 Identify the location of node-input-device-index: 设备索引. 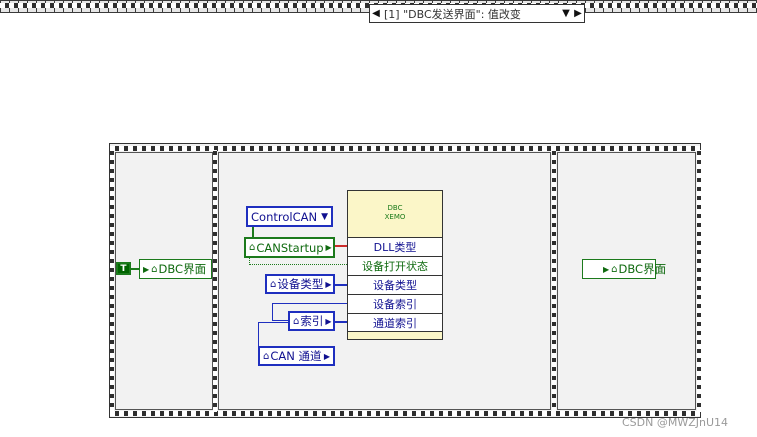
(395, 303).